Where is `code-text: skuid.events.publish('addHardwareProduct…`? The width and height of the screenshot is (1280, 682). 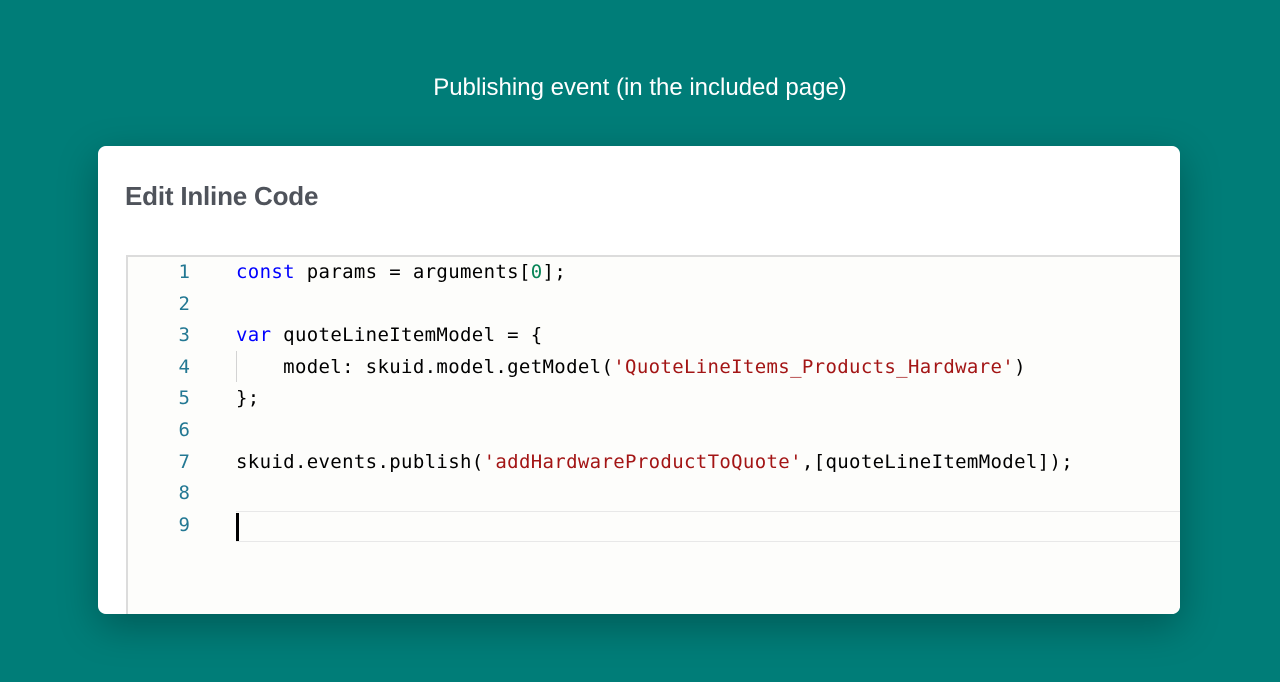 code-text: skuid.events.publish('addHardwareProduct… is located at coordinates (654, 462).